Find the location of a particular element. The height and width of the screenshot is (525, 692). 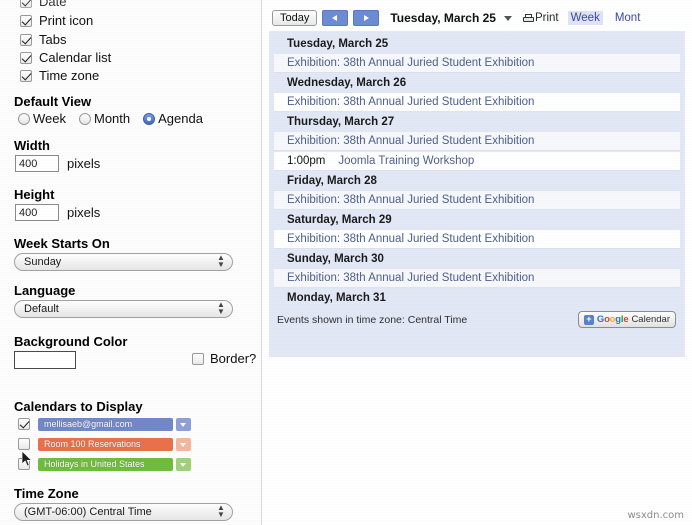

print-label: Print is located at coordinates (546, 18).